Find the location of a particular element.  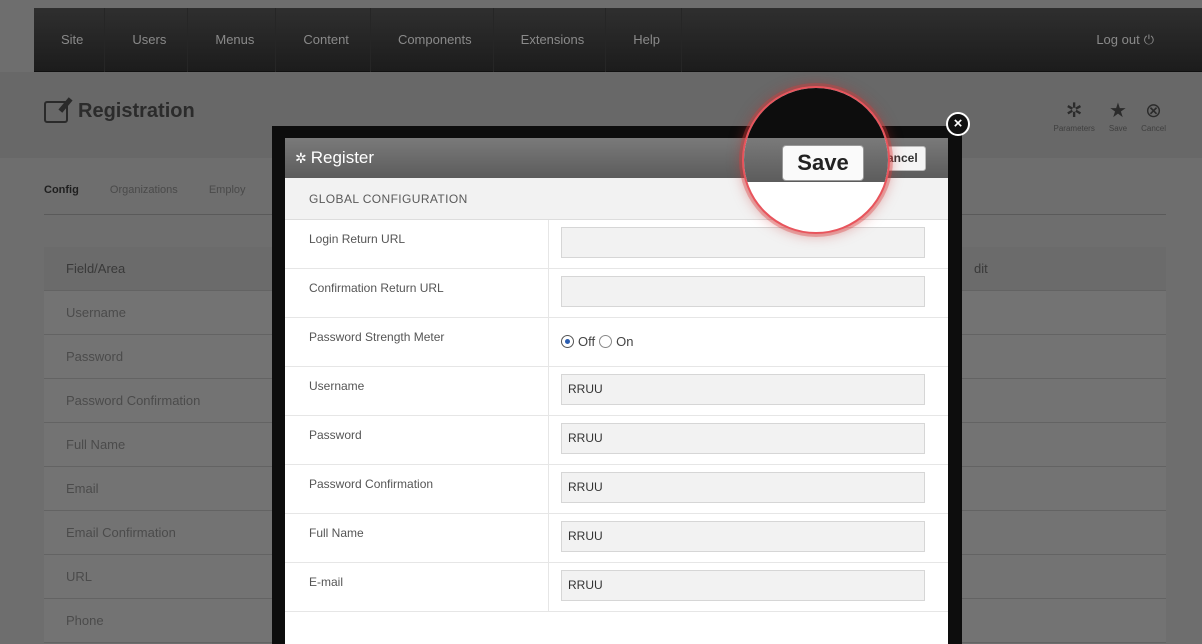

magnified-frame is located at coordinates (816, 113).